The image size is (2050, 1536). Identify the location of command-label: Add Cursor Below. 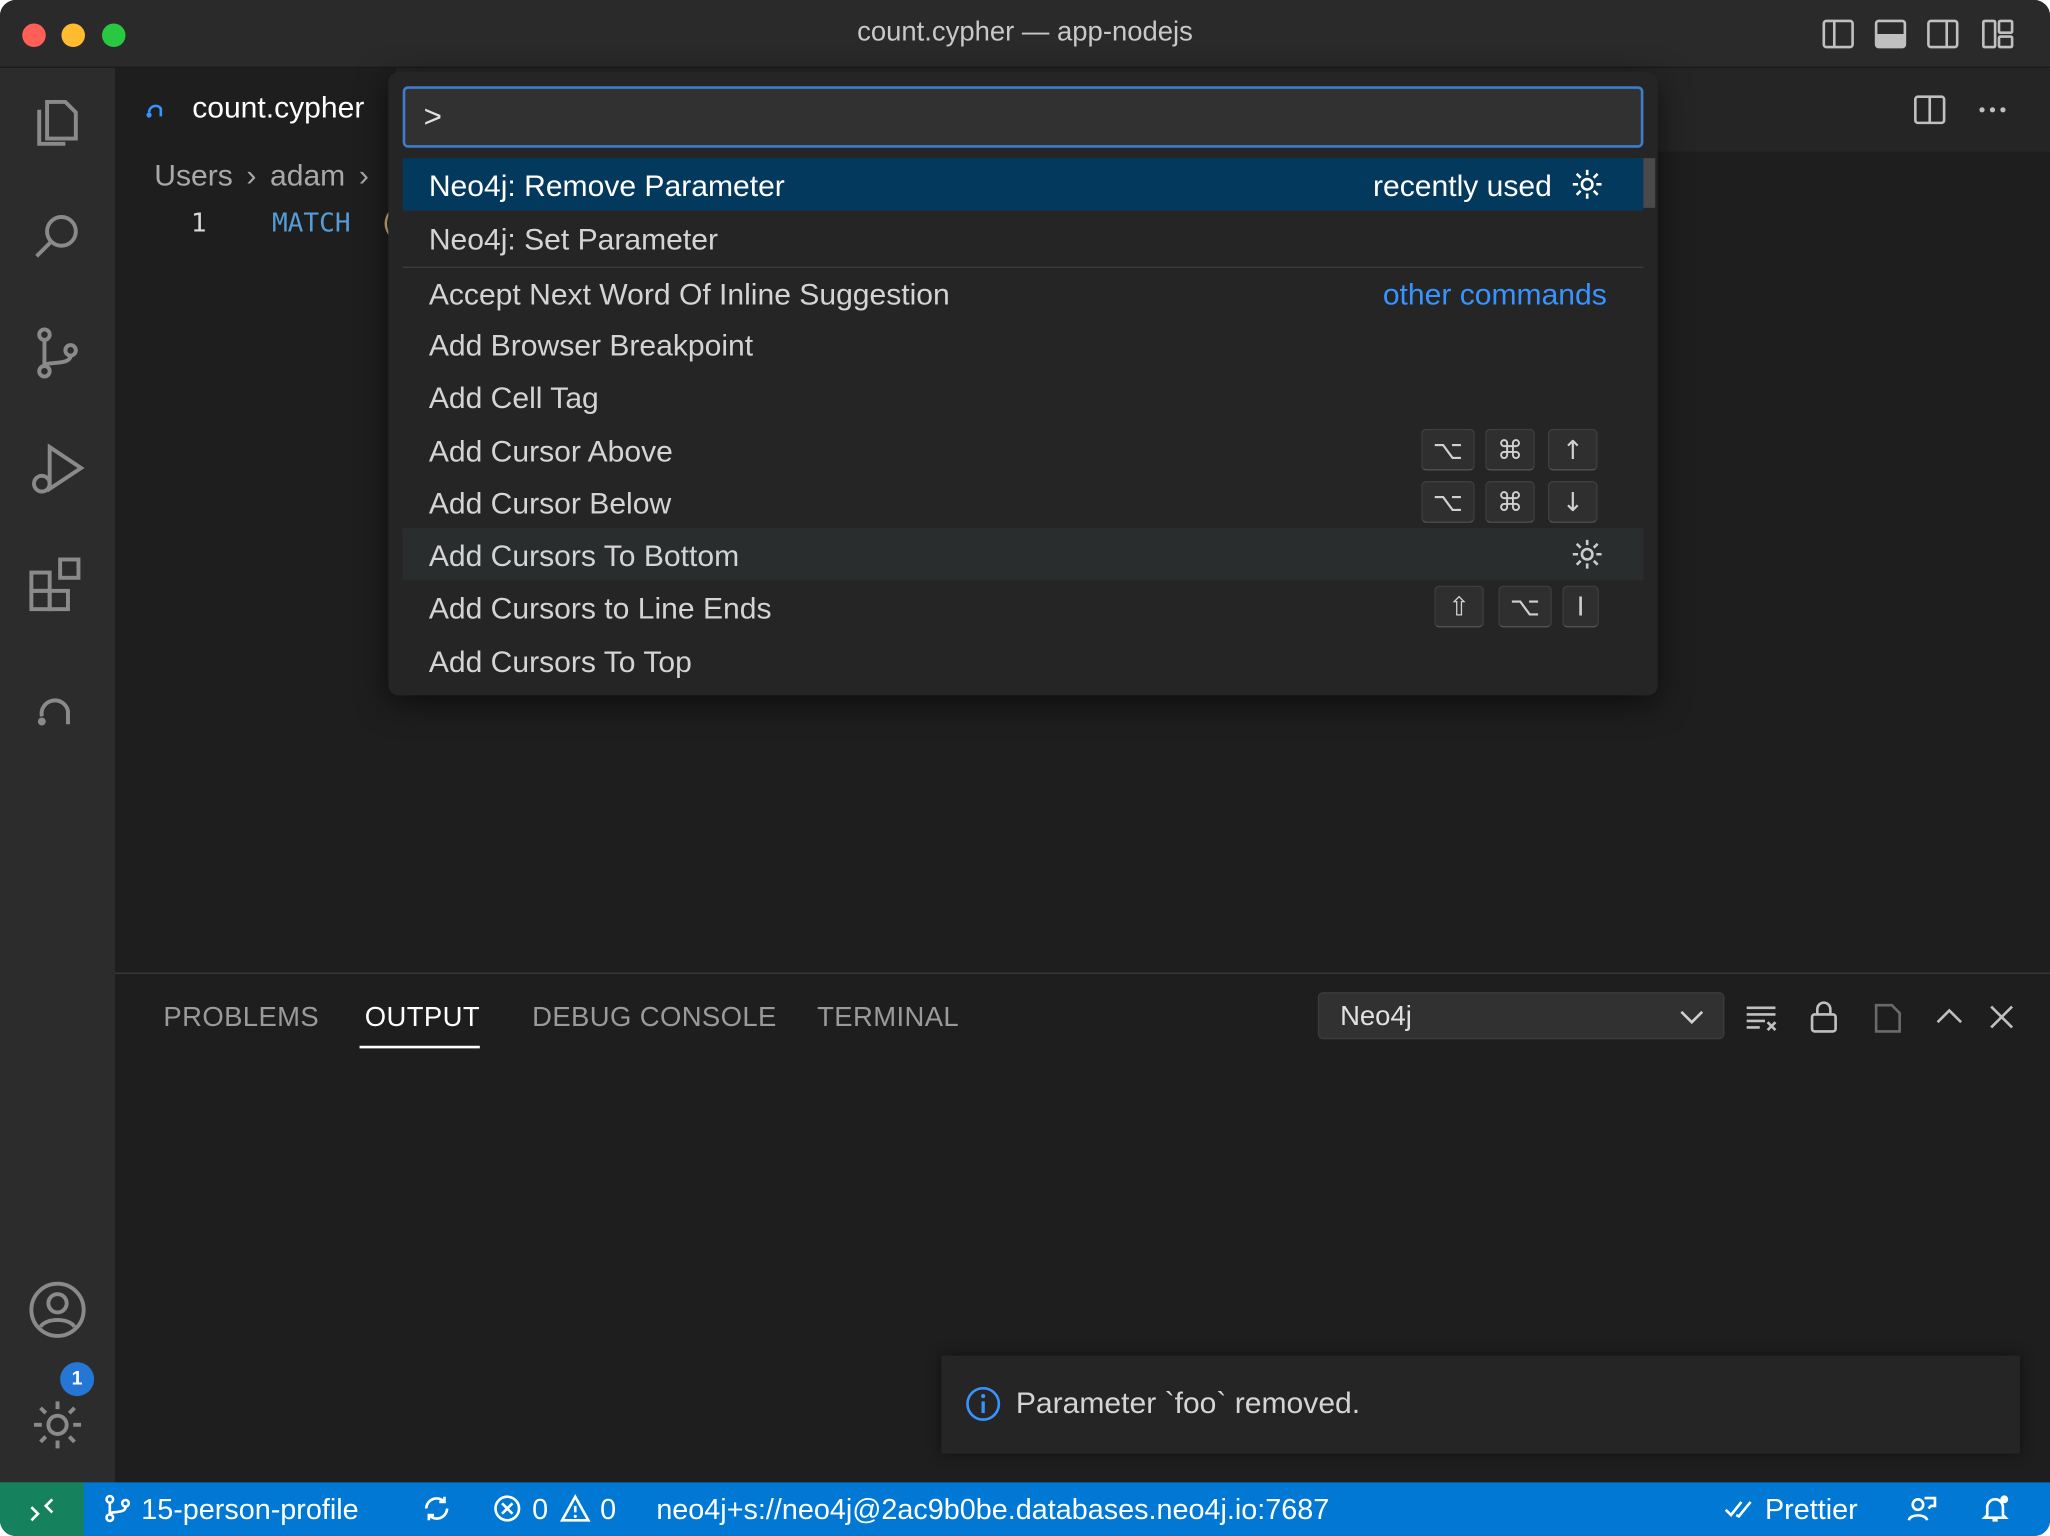
(550, 503).